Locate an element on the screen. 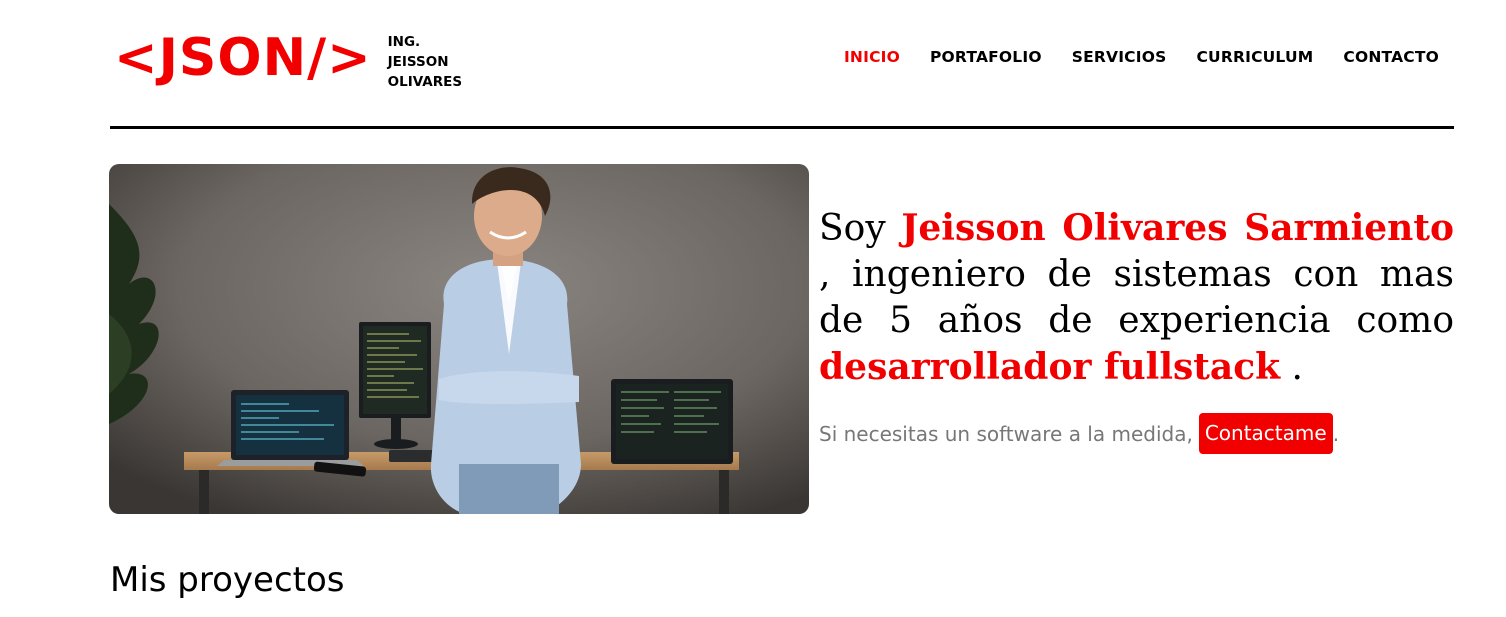 The height and width of the screenshot is (617, 1506). developer-name: Jeisson Olivares Sarmiento is located at coordinates (1177, 228).